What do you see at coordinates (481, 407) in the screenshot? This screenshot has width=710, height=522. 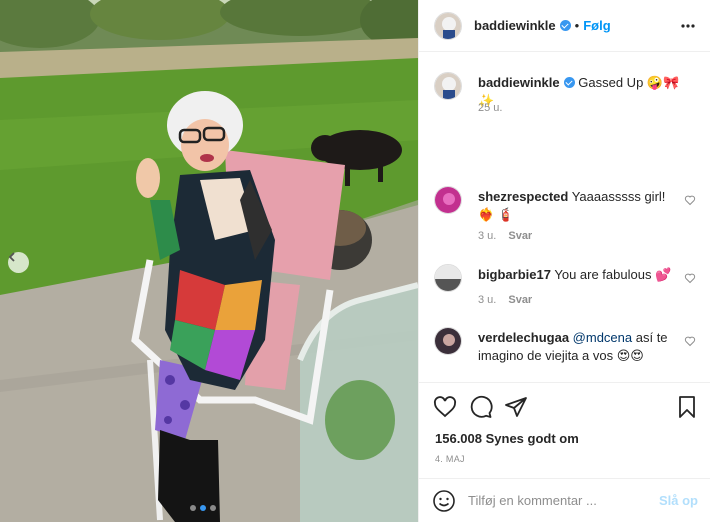 I see `comment-bubble-icon` at bounding box center [481, 407].